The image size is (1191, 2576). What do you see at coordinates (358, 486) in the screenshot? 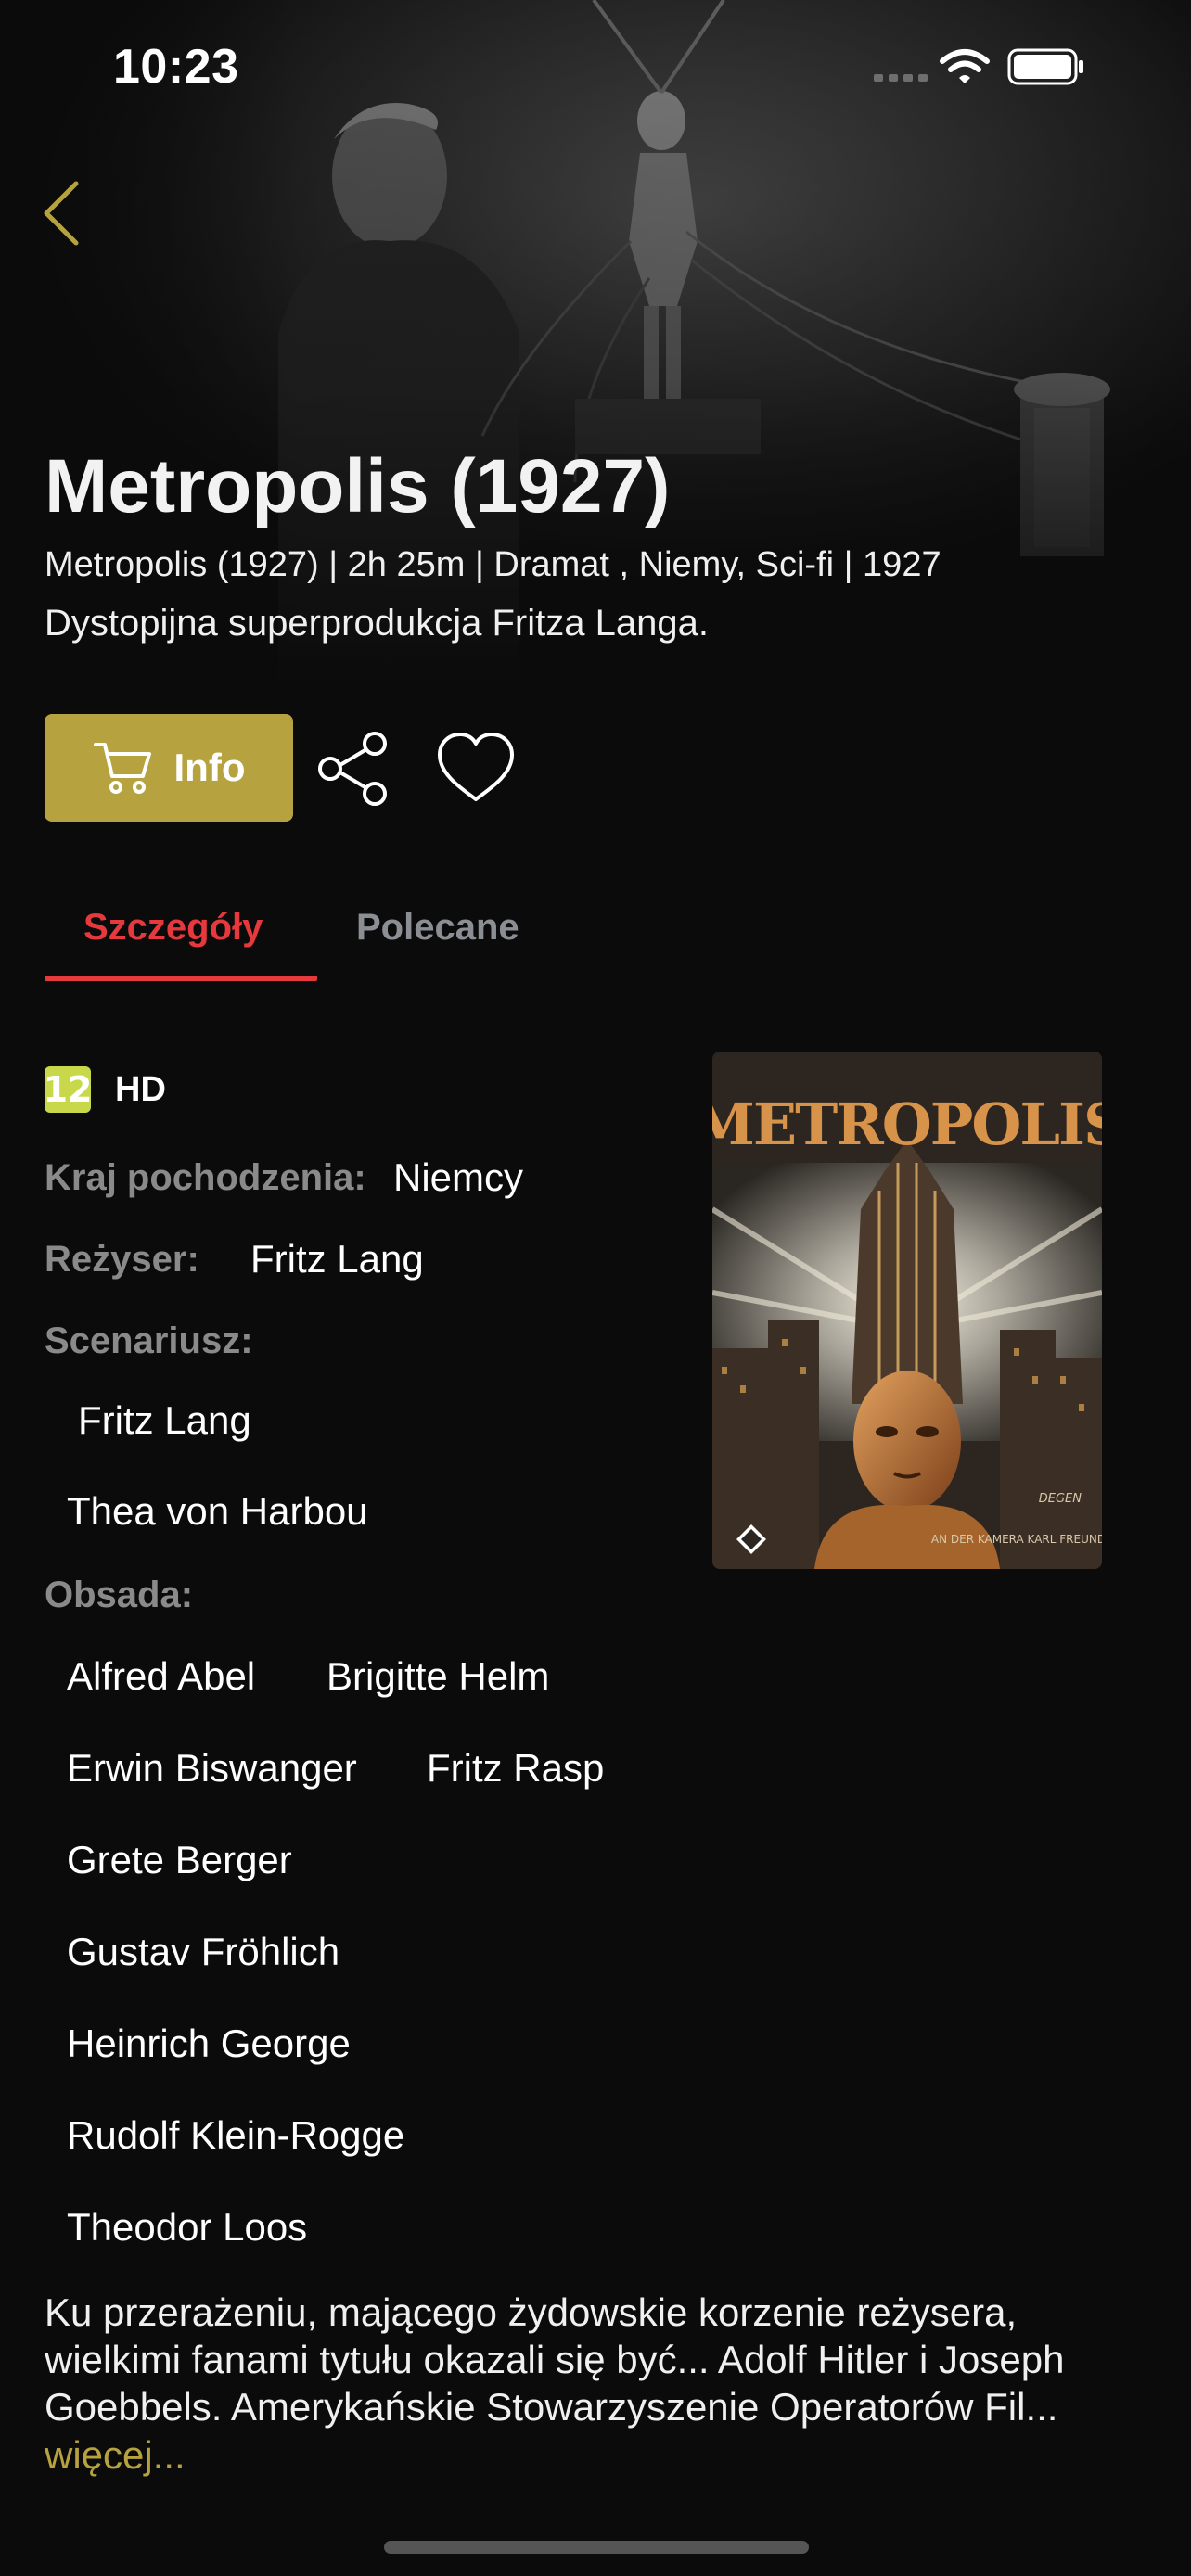
I see `movie-title: Metropolis (1927)` at bounding box center [358, 486].